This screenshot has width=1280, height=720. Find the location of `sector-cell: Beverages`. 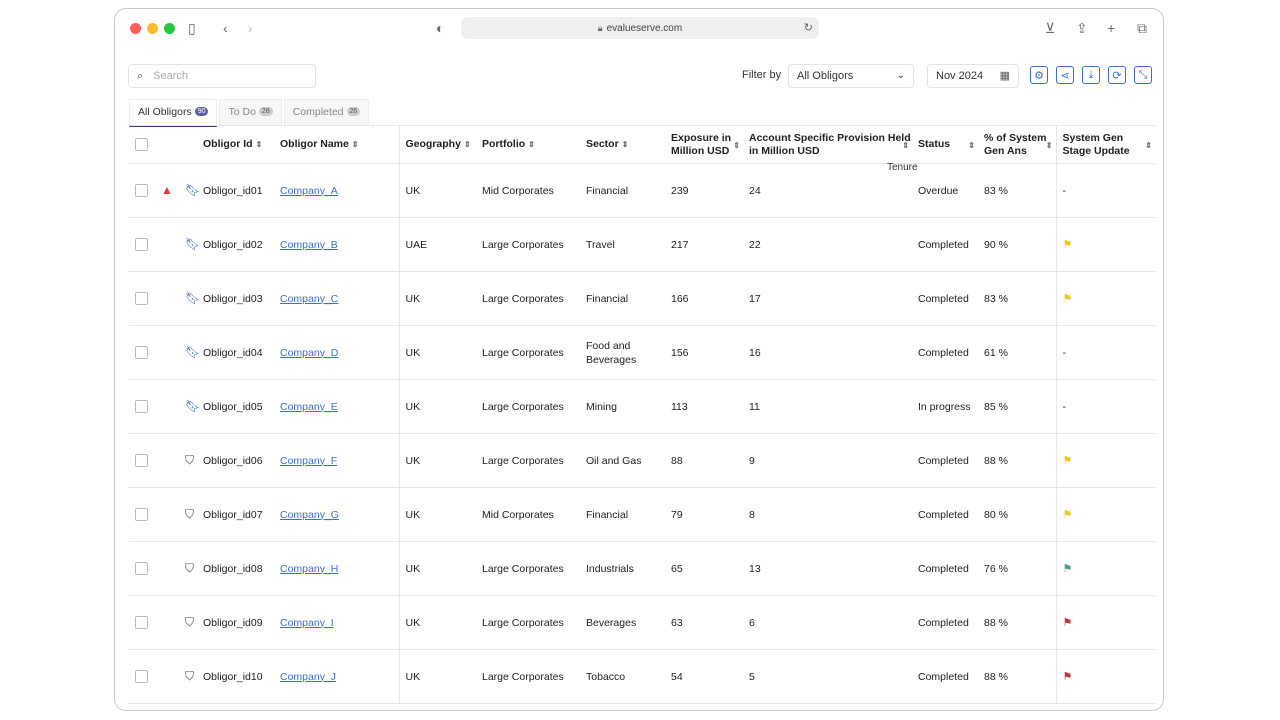

sector-cell: Beverages is located at coordinates (622, 622).